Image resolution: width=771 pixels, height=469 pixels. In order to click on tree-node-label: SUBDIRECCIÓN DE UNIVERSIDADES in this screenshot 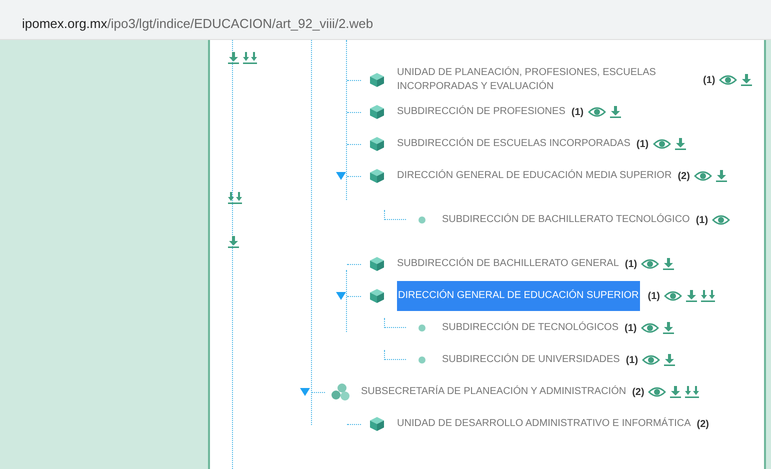, I will do `click(531, 360)`.